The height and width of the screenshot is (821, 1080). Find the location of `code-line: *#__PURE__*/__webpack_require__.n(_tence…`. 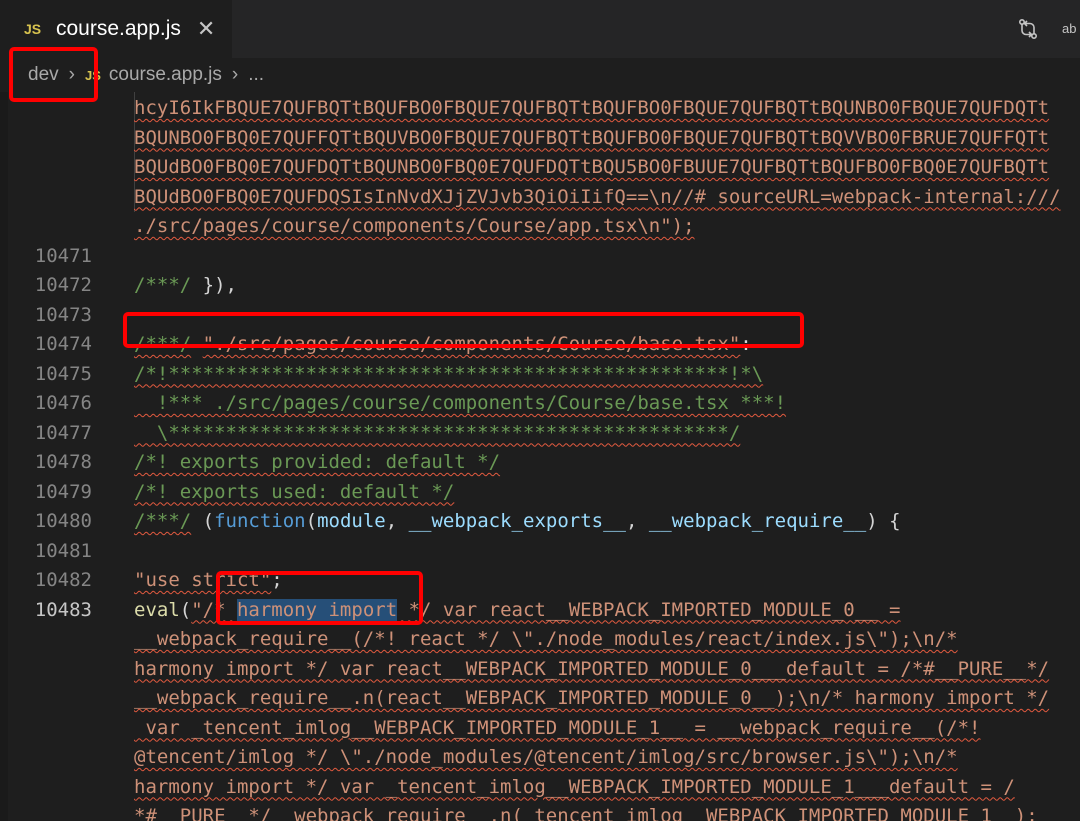

code-line: *#__PURE__*/__webpack_require__.n(_tence… is located at coordinates (540, 811).